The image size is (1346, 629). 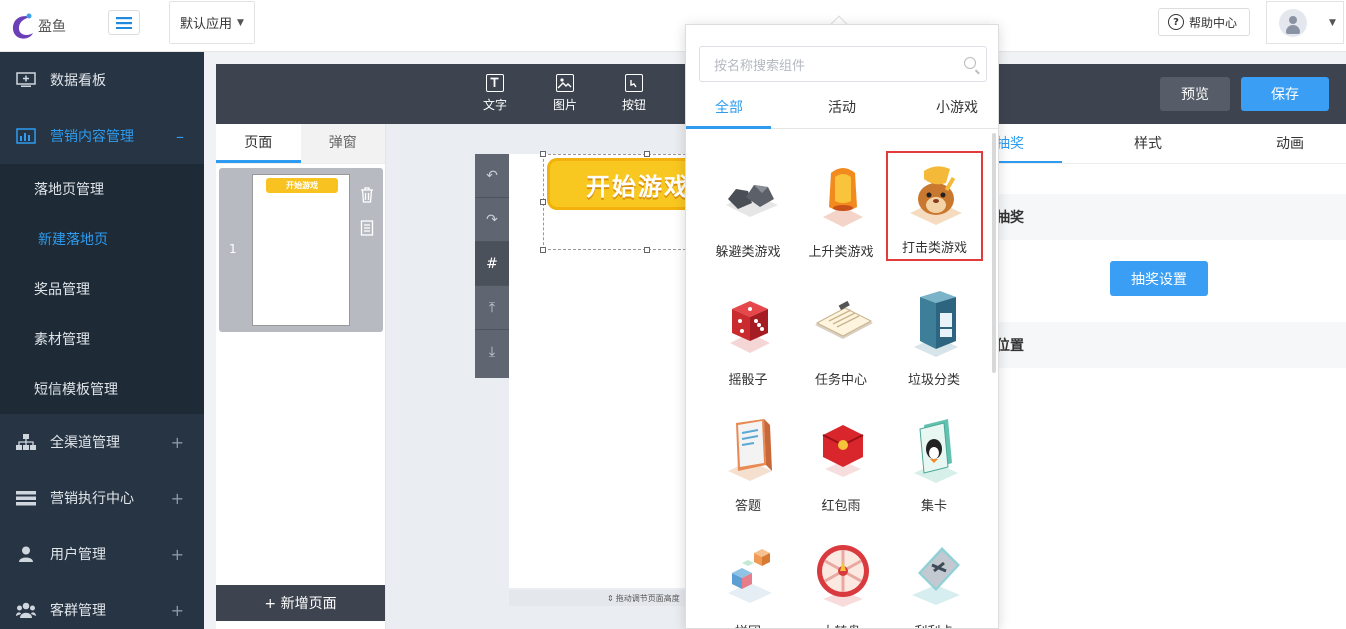 I want to click on tab-pages: 页面, so click(x=258, y=143).